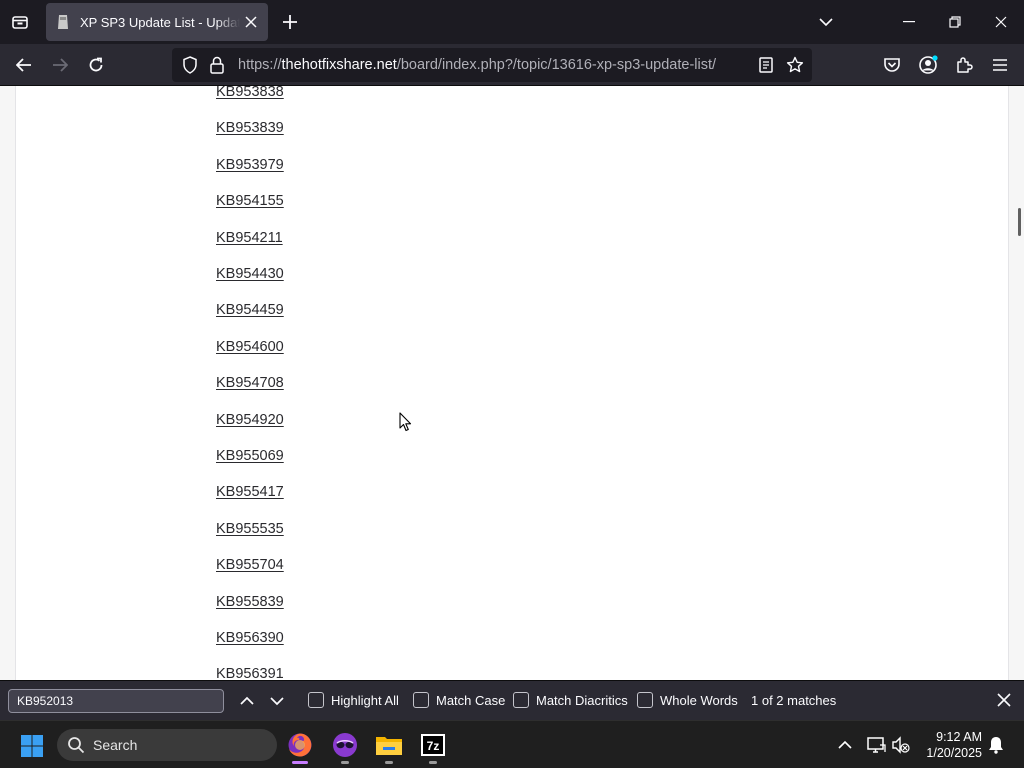 The width and height of the screenshot is (1024, 768). I want to click on kb-list-item: KB954920, so click(250, 421).